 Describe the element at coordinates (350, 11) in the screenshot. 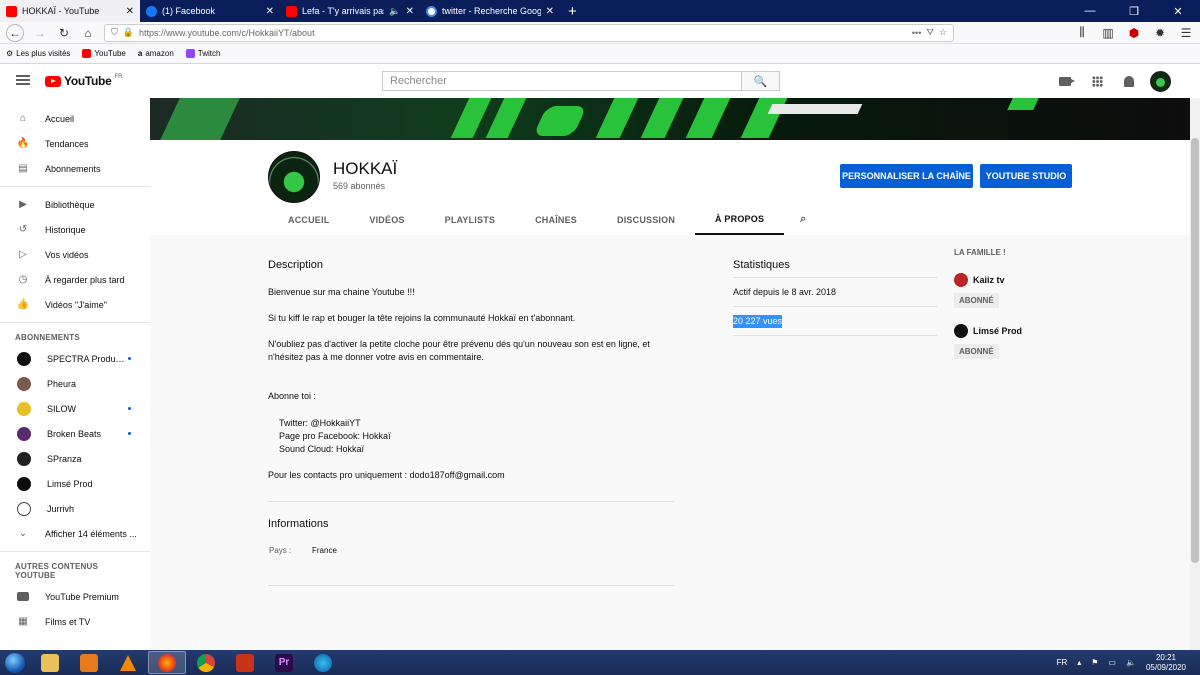

I see `browser-tab: Lefa - T'y arrivais pas (Clip 🔈 ✕` at that location.